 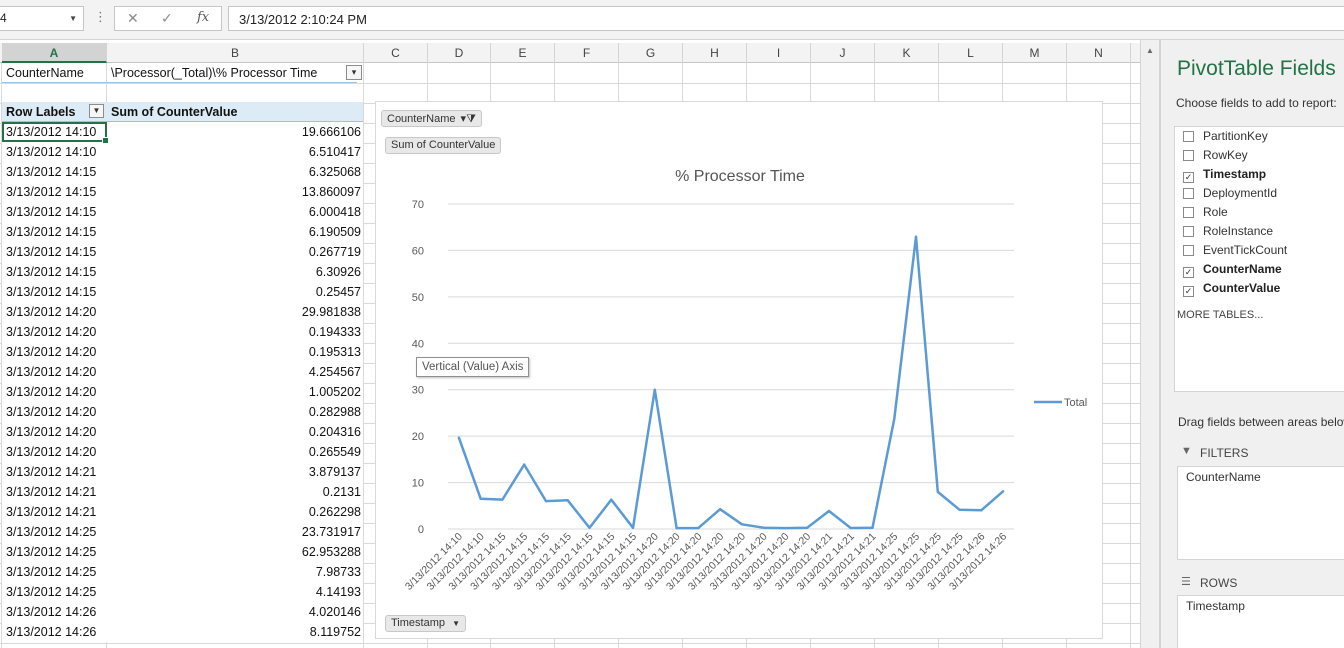 I want to click on value-cell: 19.666106, so click(x=235, y=132).